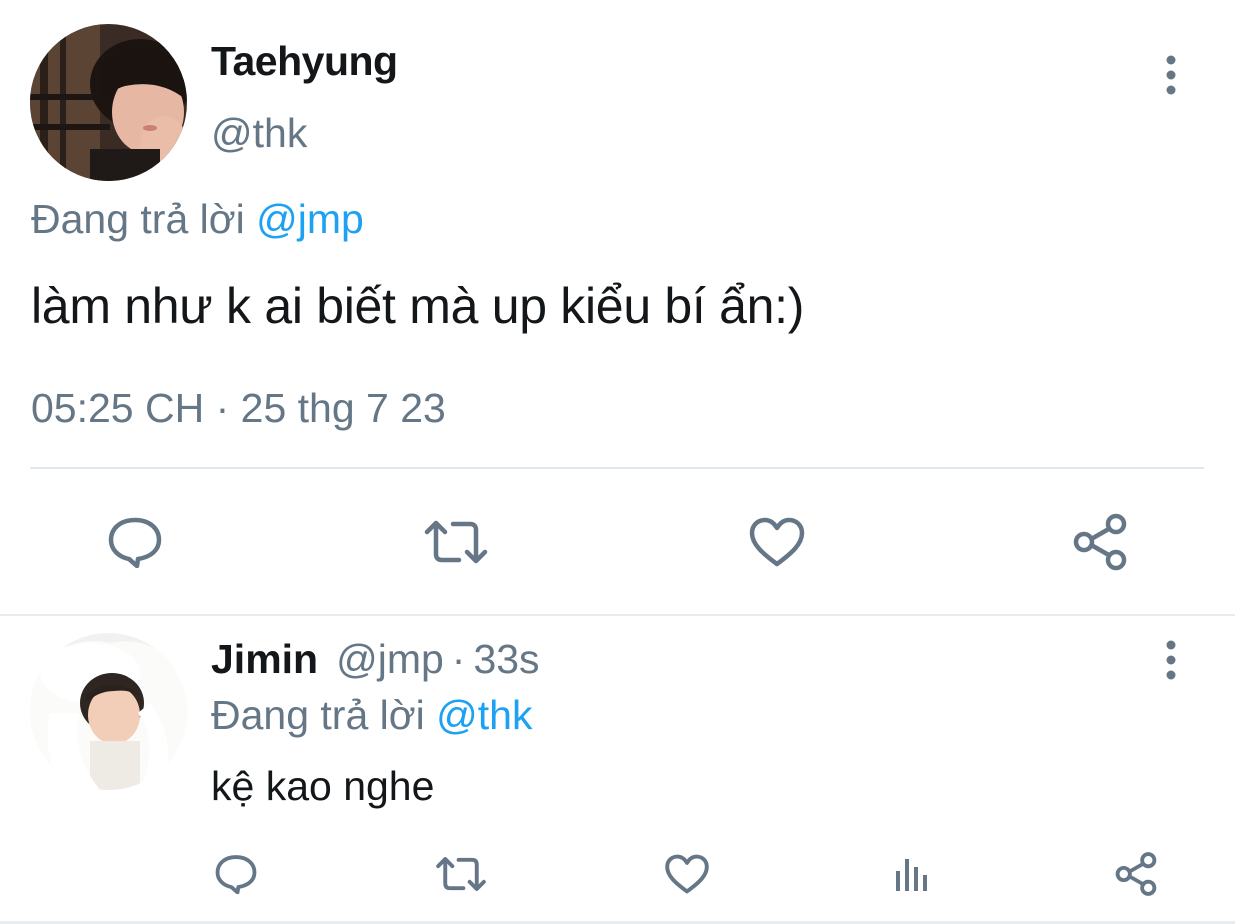 The width and height of the screenshot is (1235, 924). I want to click on analytics-button, so click(911, 874).